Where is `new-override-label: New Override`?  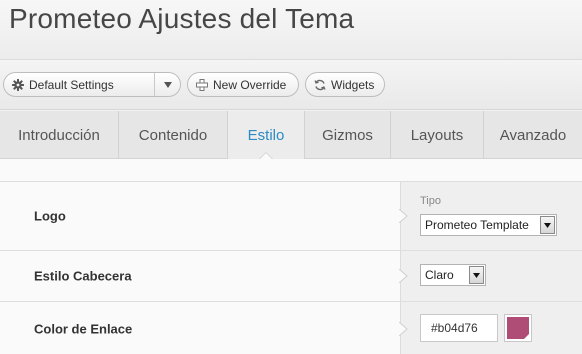 new-override-label: New Override is located at coordinates (250, 84).